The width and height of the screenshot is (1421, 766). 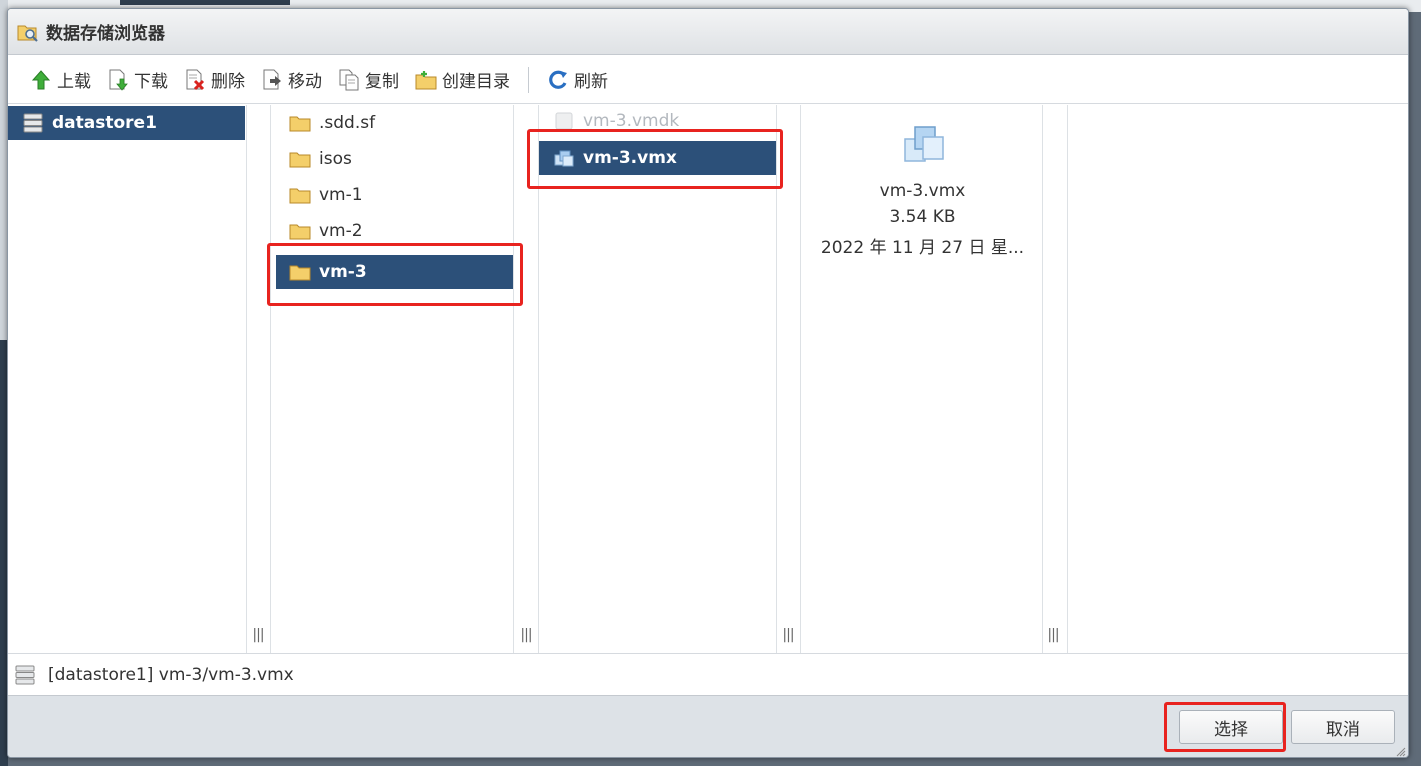 What do you see at coordinates (341, 231) in the screenshot?
I see `folder-label: vm-2` at bounding box center [341, 231].